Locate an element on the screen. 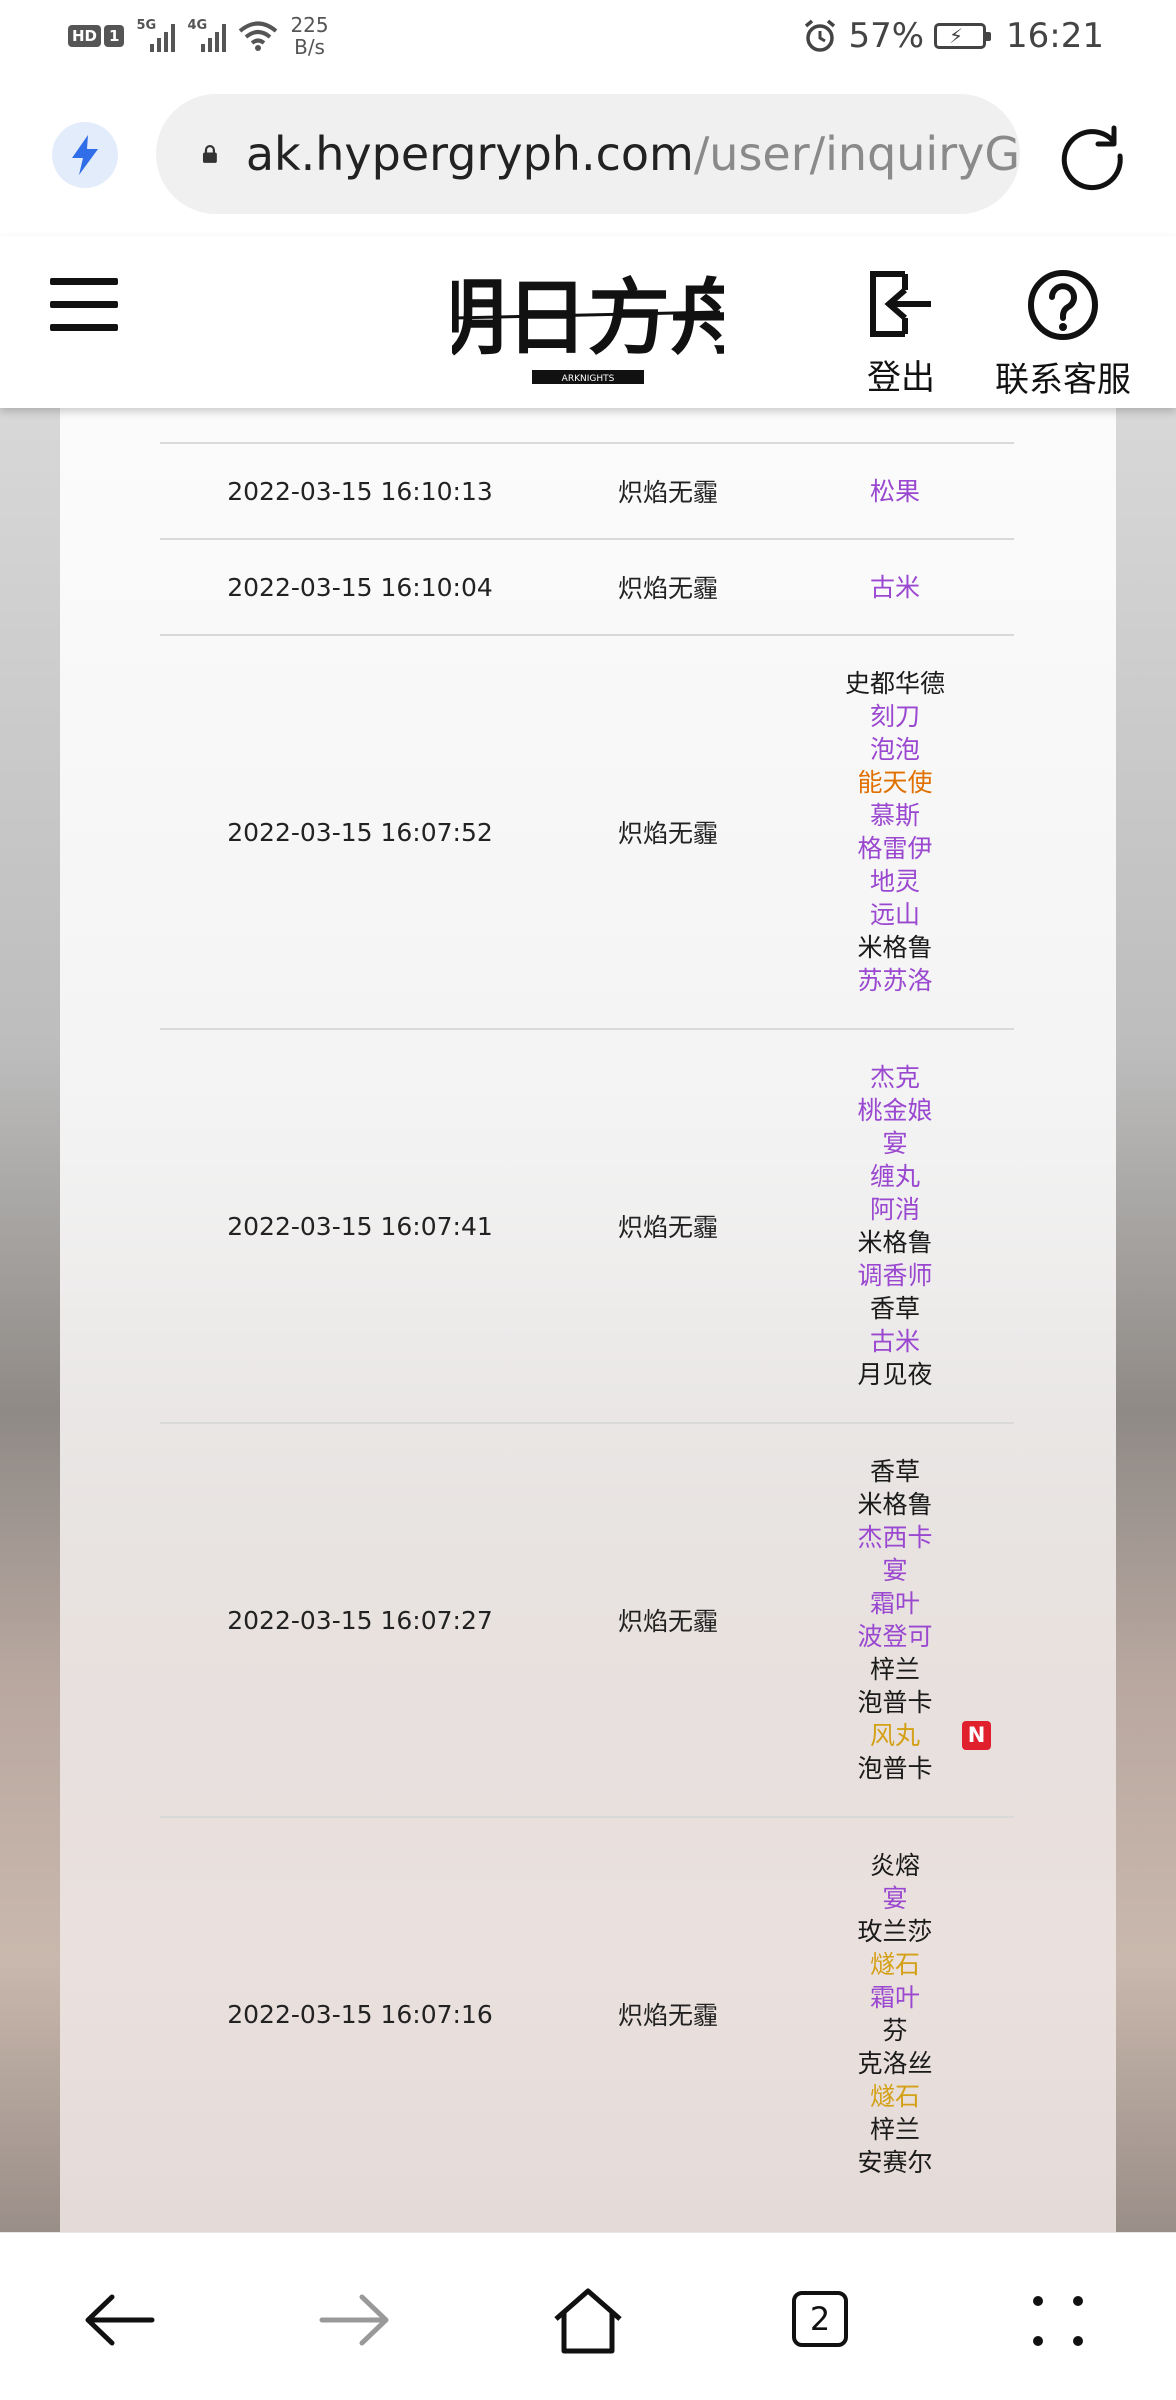 The width and height of the screenshot is (1176, 2400). address-bar: ak.hypergryph.com/user/inquiryG is located at coordinates (588, 154).